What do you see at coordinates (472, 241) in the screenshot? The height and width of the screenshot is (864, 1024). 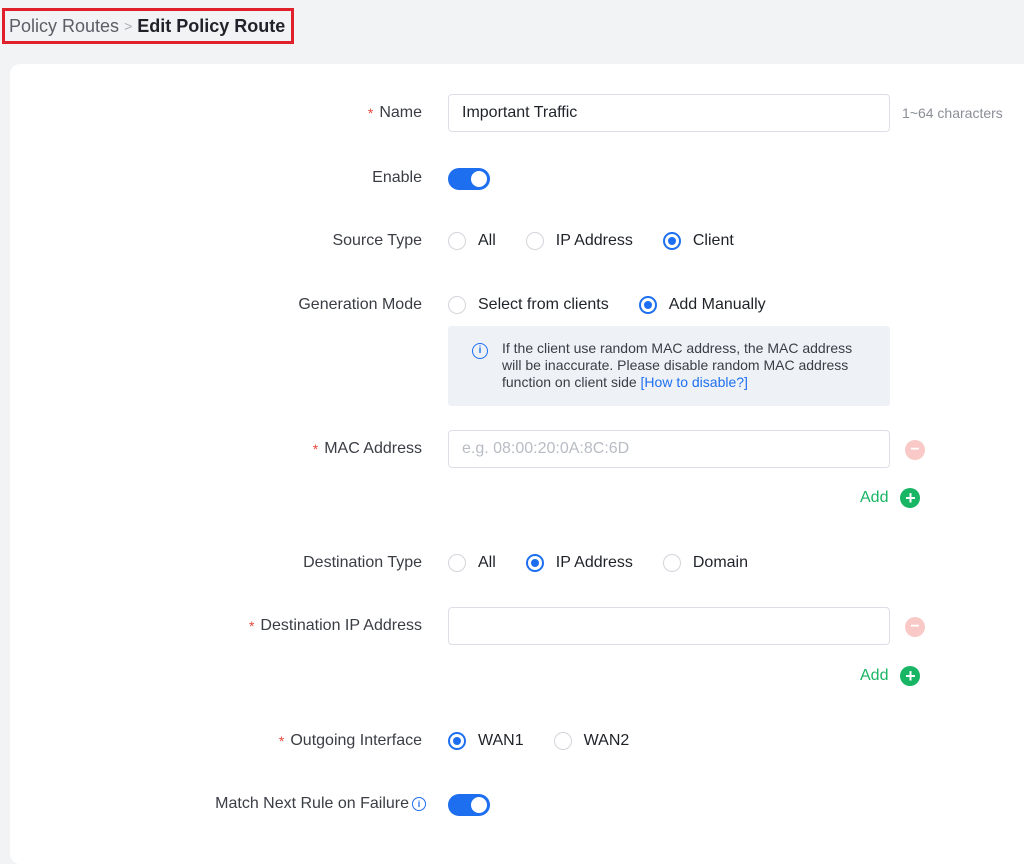 I see `source-type-all: All` at bounding box center [472, 241].